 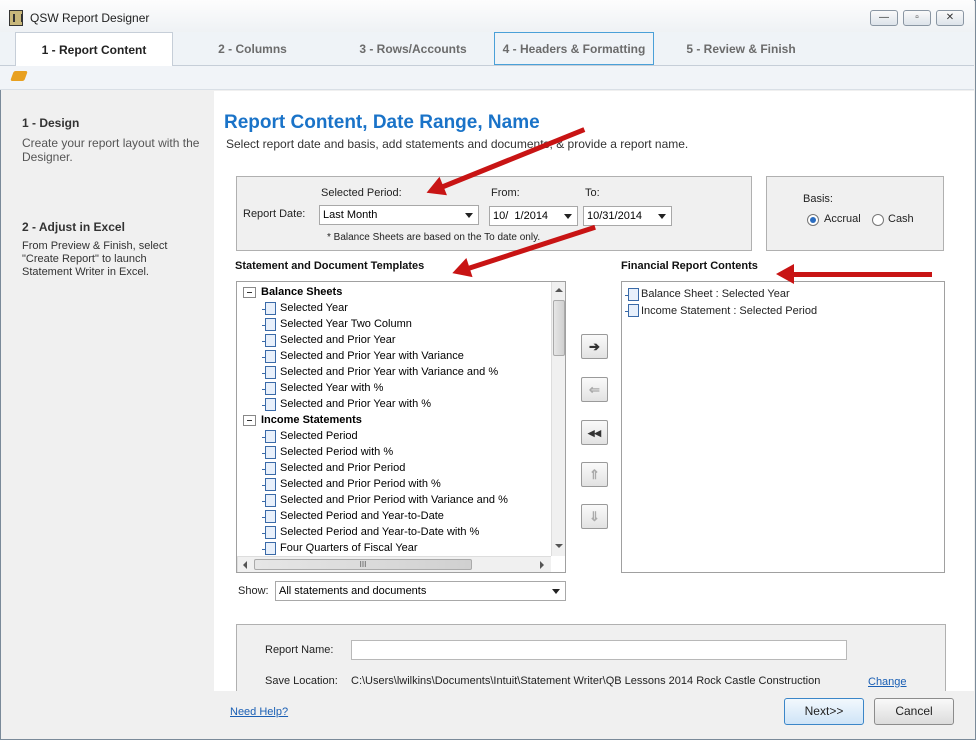 What do you see at coordinates (594, 714) in the screenshot?
I see `footer-bar: Need Help? Next>> Cancel` at bounding box center [594, 714].